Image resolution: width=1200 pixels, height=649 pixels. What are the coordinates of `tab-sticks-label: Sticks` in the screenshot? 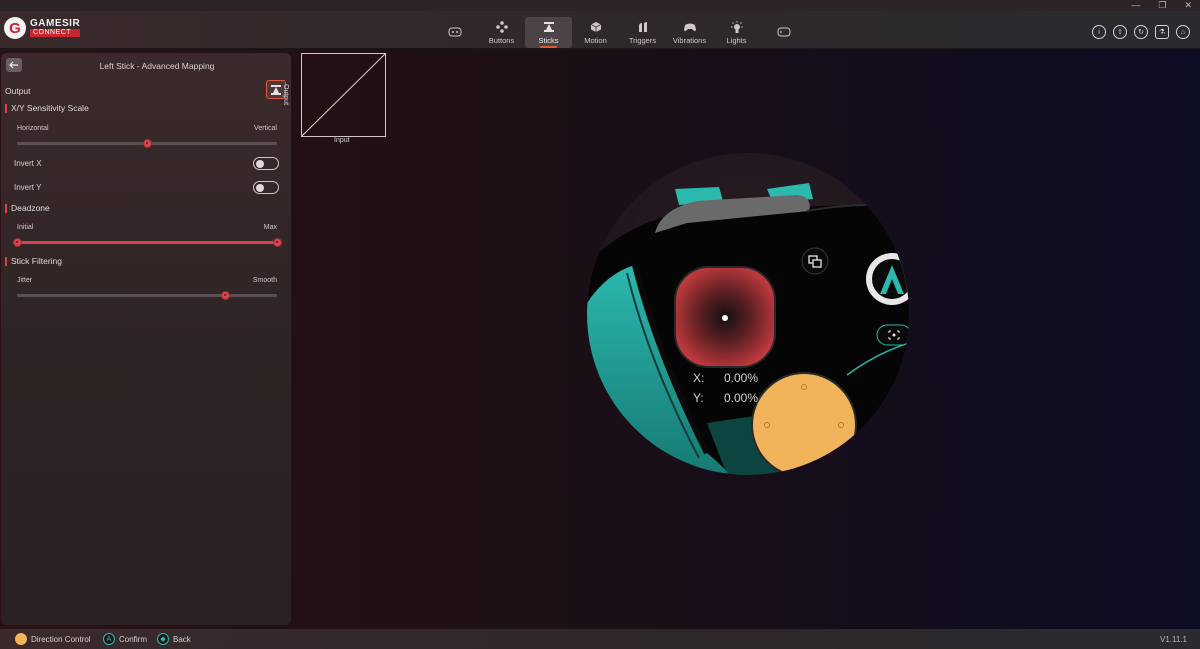 It's located at (548, 40).